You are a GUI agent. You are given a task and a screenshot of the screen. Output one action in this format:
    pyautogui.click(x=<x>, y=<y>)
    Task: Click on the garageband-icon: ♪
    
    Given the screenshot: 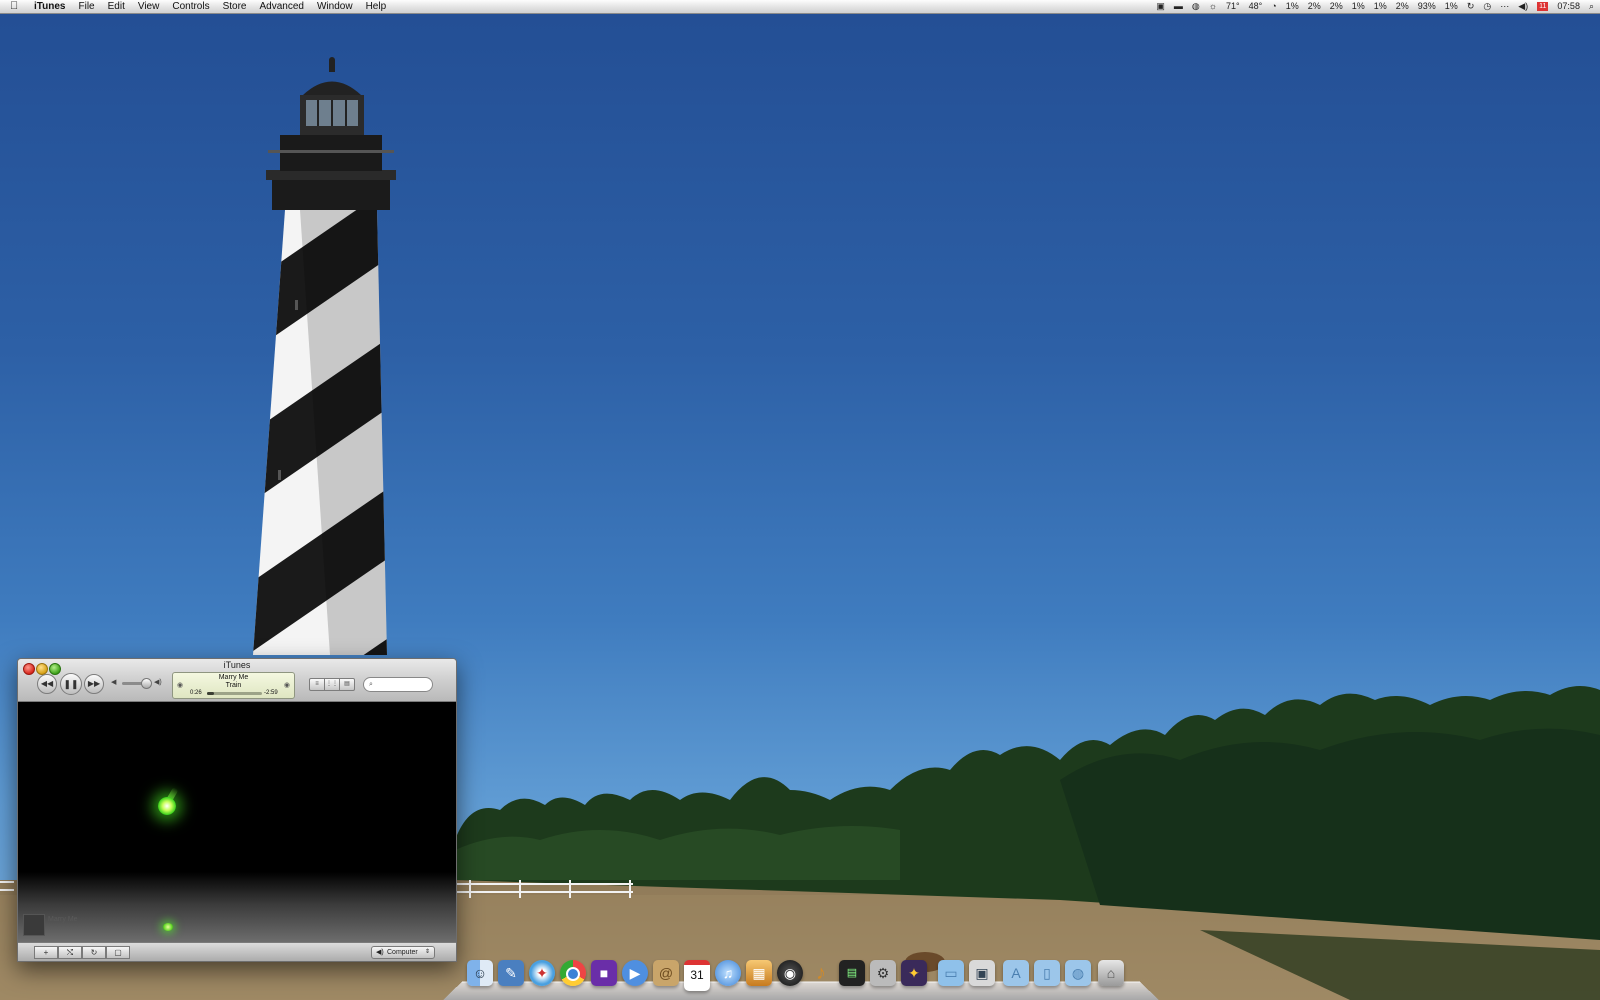 What is the action you would take?
    pyautogui.click(x=821, y=973)
    